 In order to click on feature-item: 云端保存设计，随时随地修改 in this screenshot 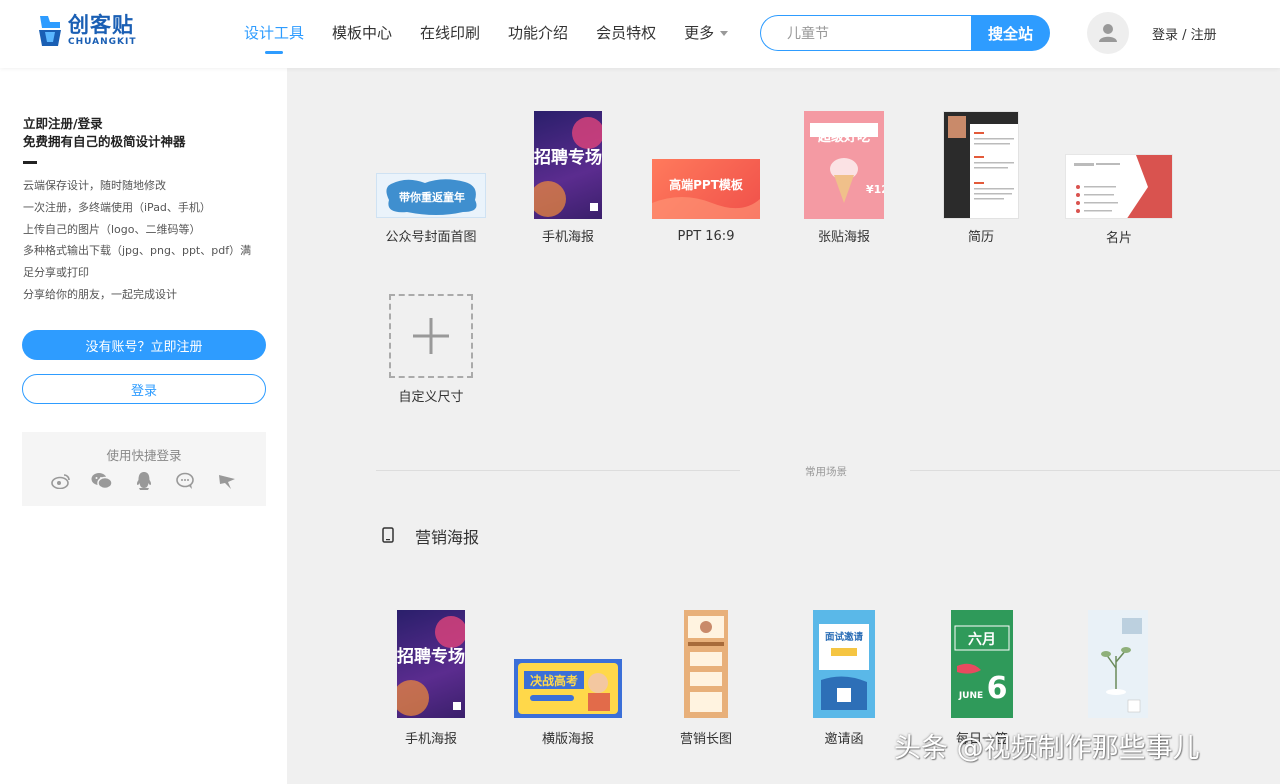, I will do `click(94, 185)`.